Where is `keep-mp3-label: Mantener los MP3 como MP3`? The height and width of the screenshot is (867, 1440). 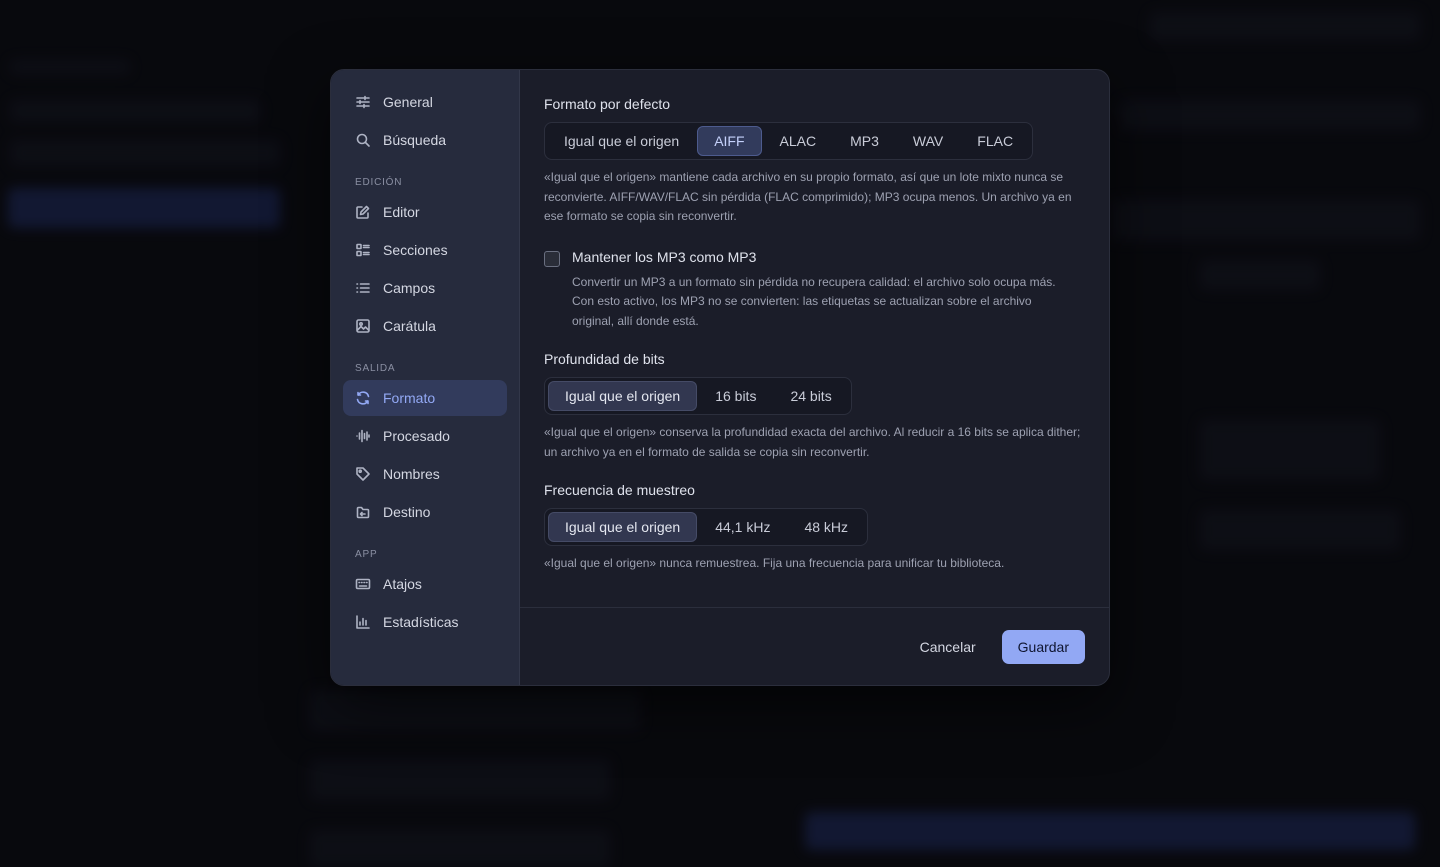 keep-mp3-label: Mantener los MP3 como MP3 is located at coordinates (817, 257).